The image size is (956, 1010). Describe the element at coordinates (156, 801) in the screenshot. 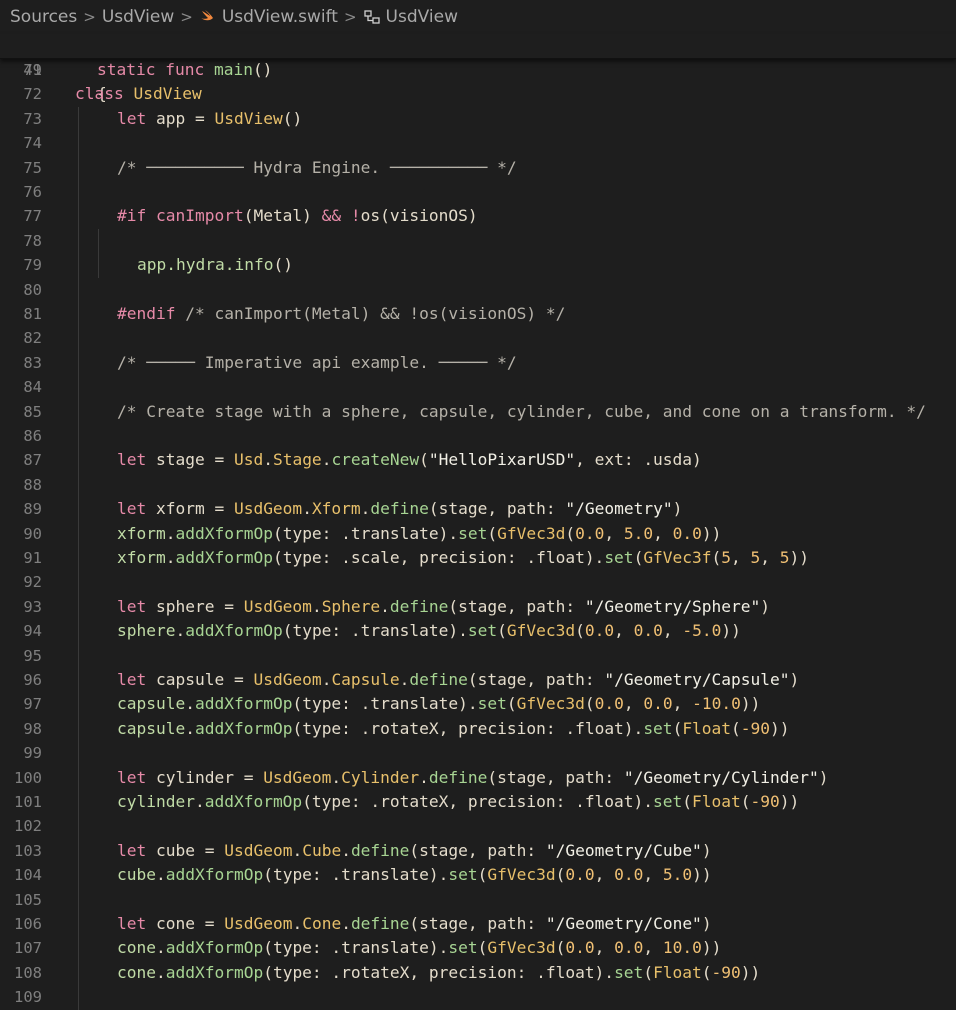

I see `code-token: cylinder` at that location.